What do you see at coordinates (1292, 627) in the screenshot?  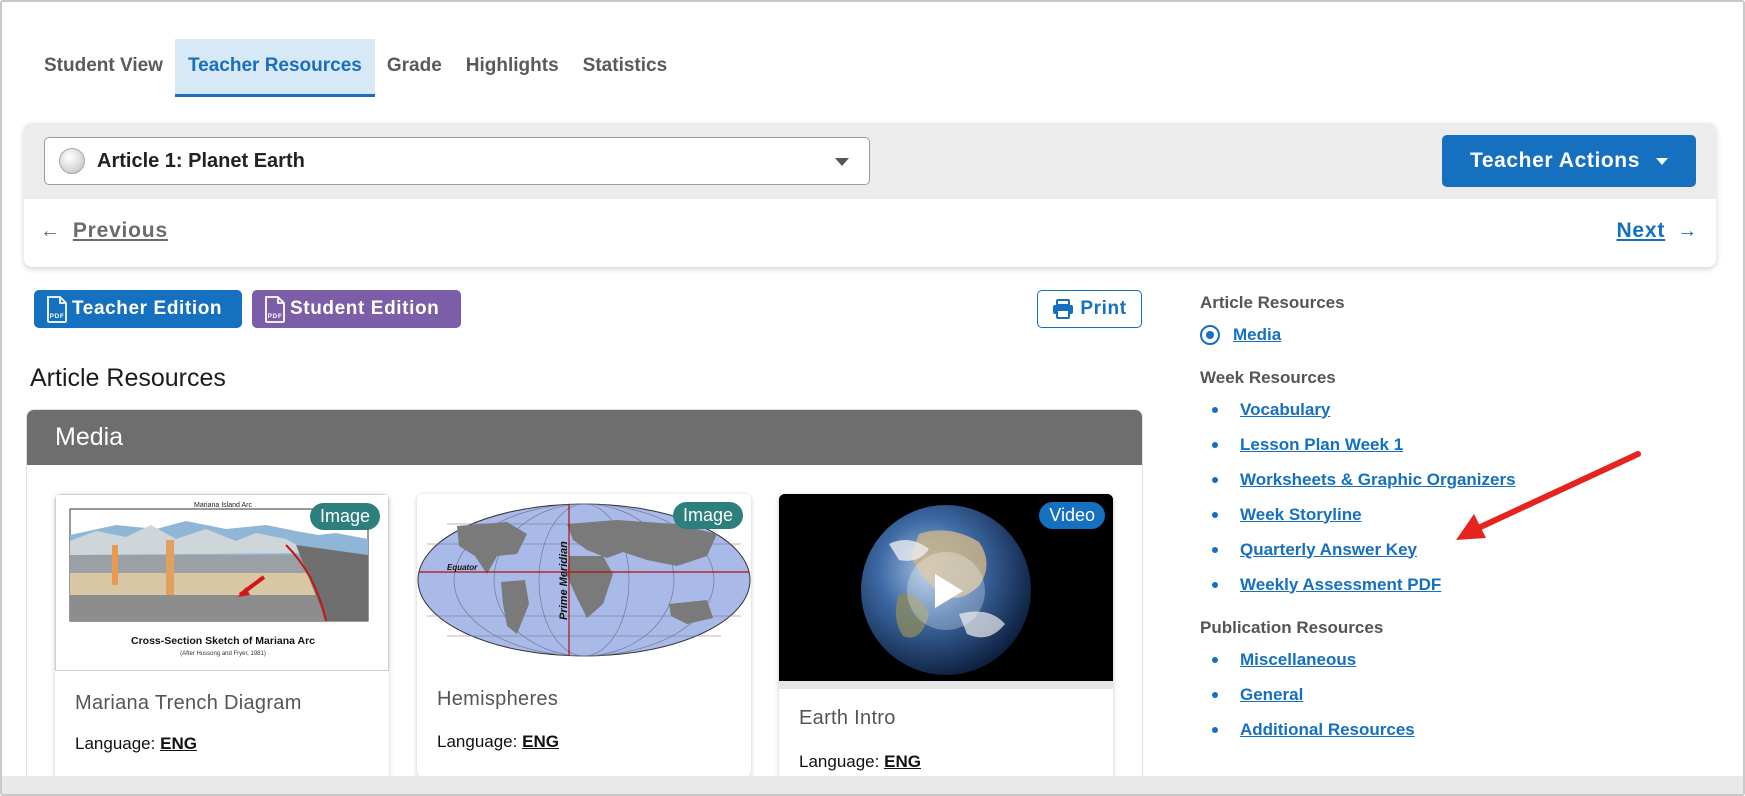 I see `sidebar-heading-publication: Publication Resources` at bounding box center [1292, 627].